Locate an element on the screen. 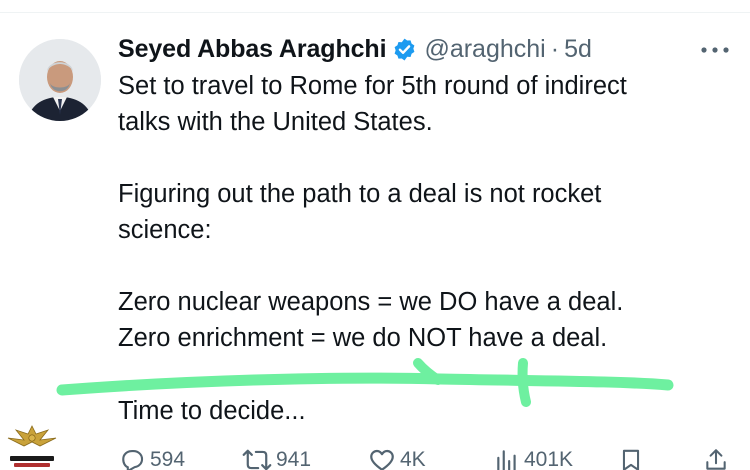  avatar is located at coordinates (60, 80).